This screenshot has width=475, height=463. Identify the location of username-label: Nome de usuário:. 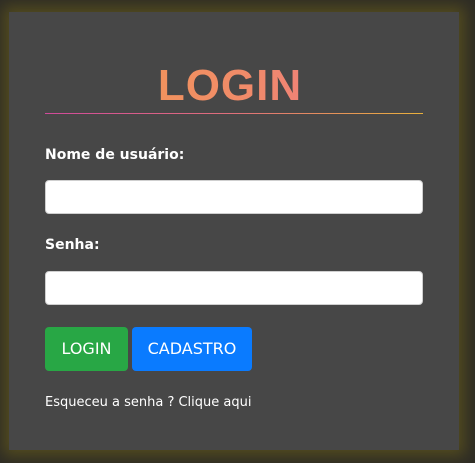
(115, 155).